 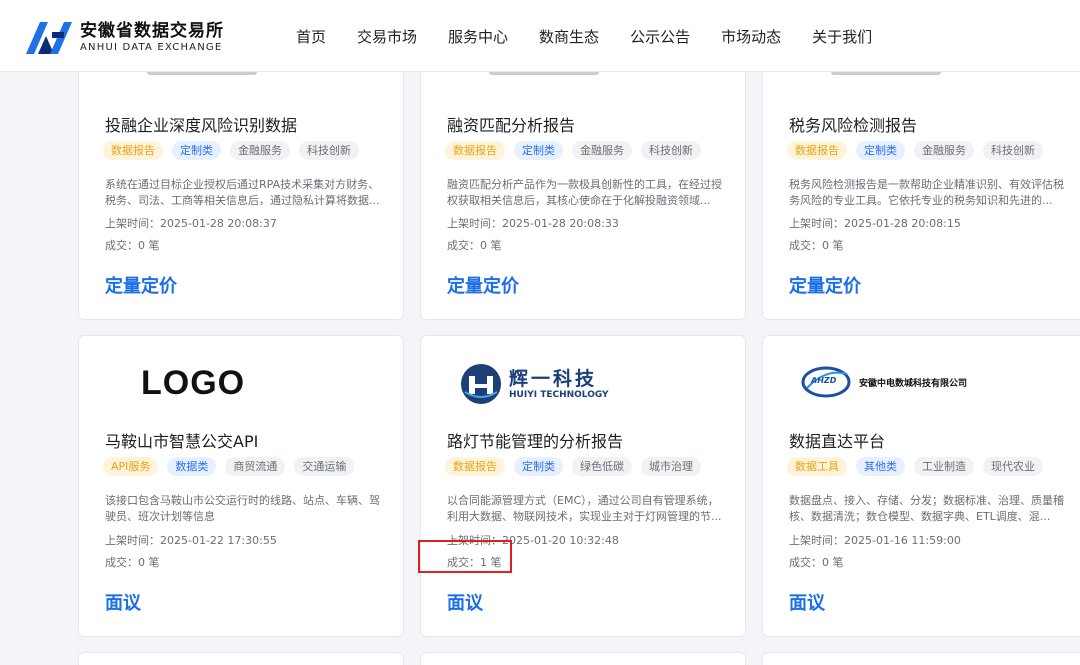 I want to click on product-title: 路灯节能管理的分析报告, so click(x=535, y=440).